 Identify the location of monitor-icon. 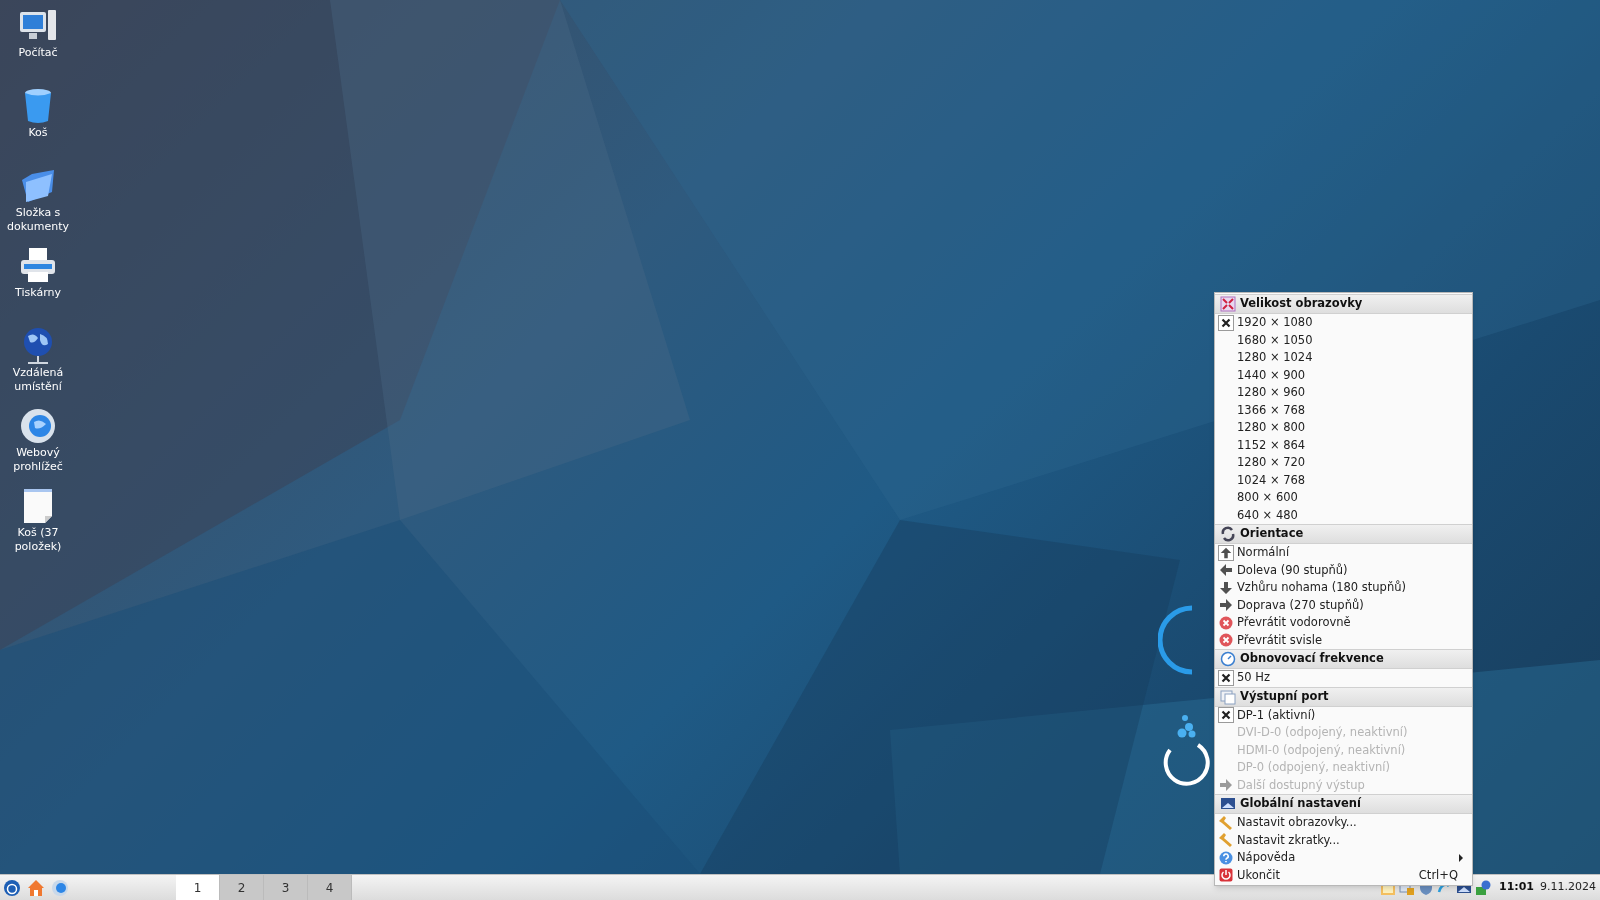
(1228, 804).